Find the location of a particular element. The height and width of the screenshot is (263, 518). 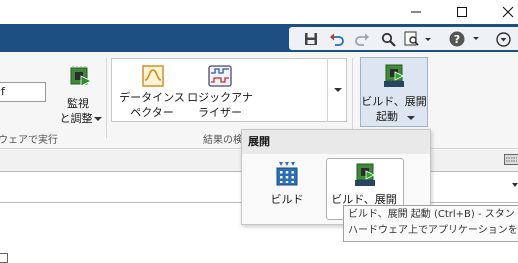

gallery-expand-icon is located at coordinates (338, 90).